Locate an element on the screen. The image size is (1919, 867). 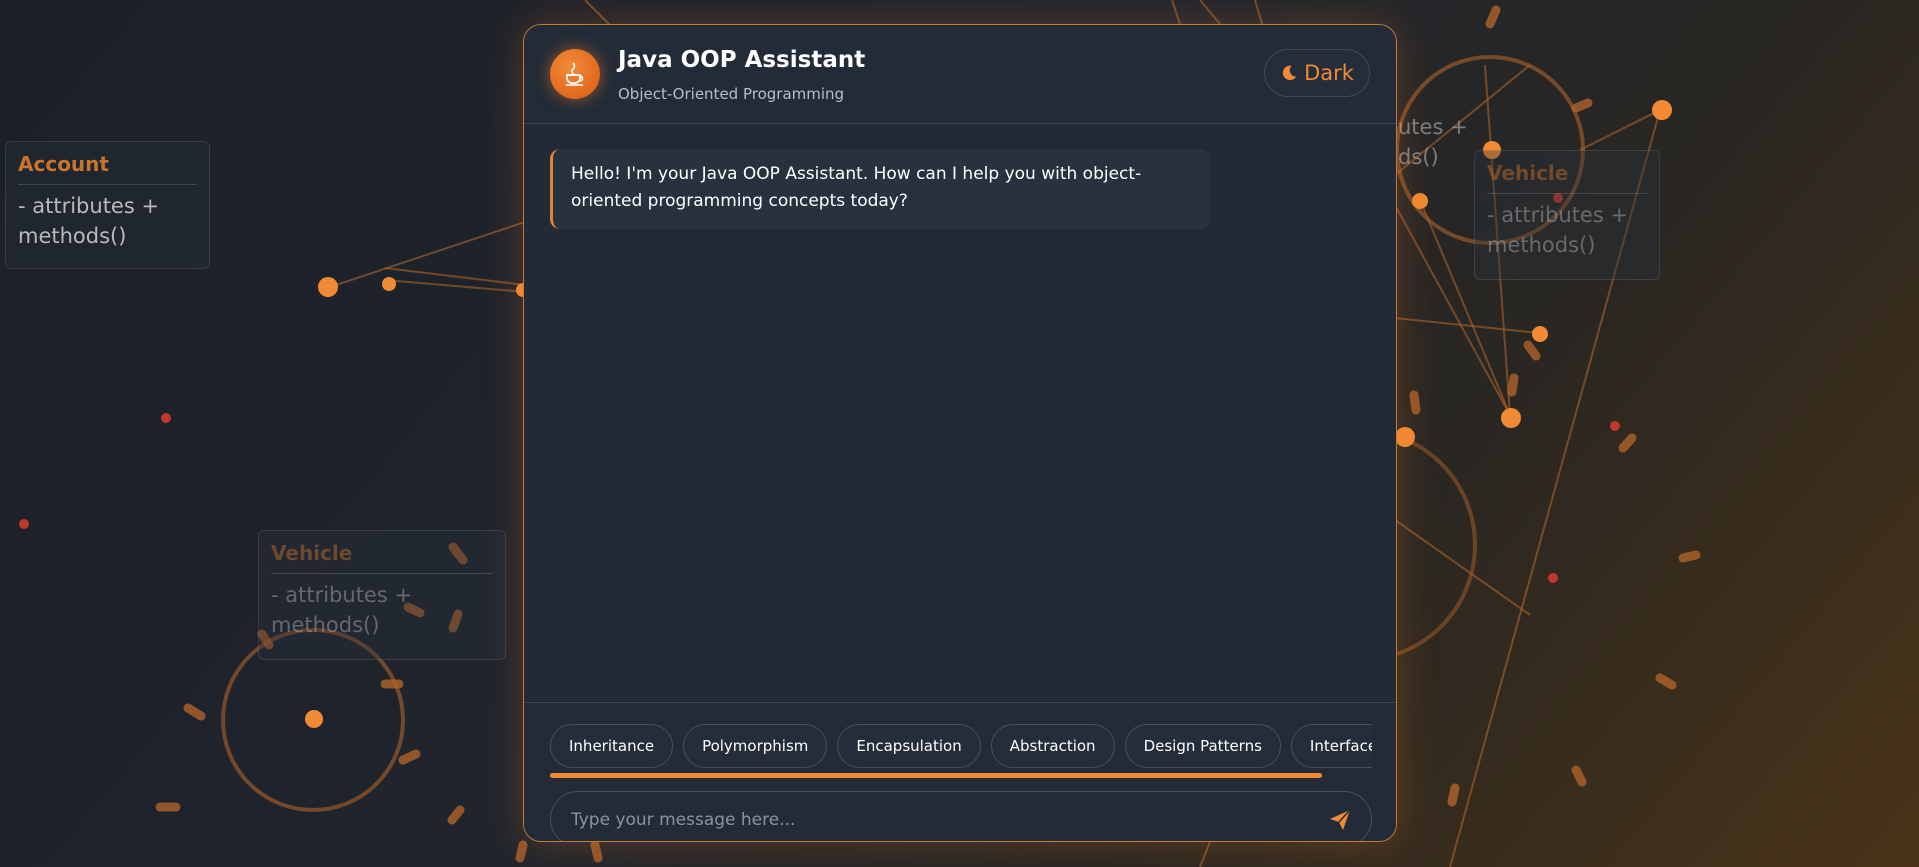
message-input is located at coordinates (941, 816).